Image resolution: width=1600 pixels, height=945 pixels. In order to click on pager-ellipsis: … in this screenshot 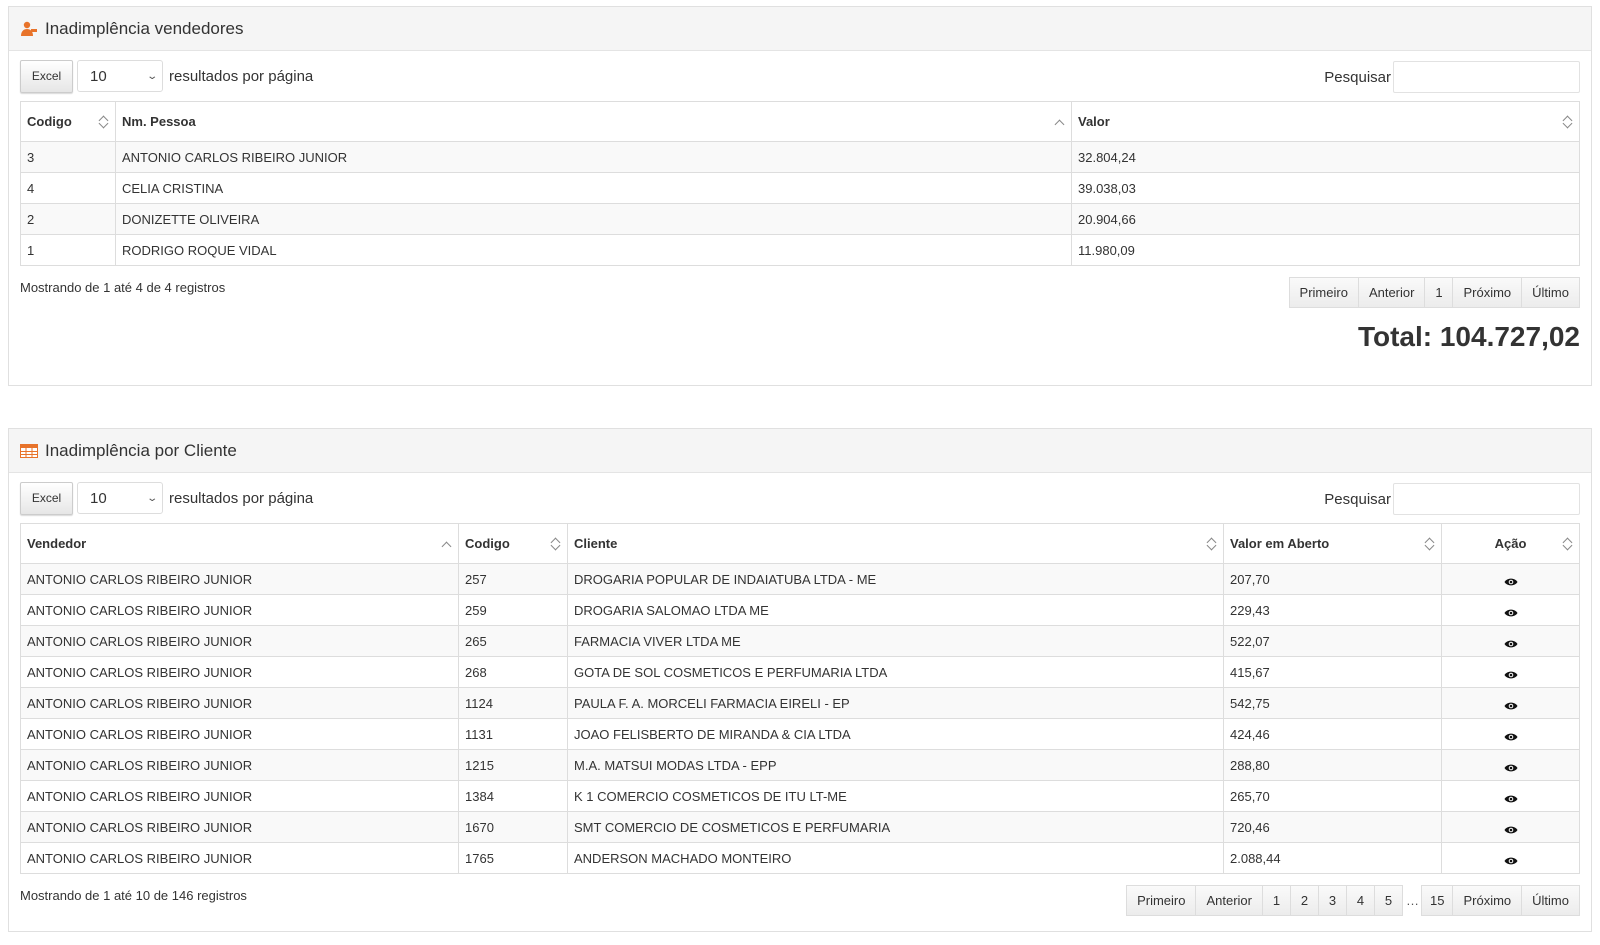, I will do `click(1412, 900)`.